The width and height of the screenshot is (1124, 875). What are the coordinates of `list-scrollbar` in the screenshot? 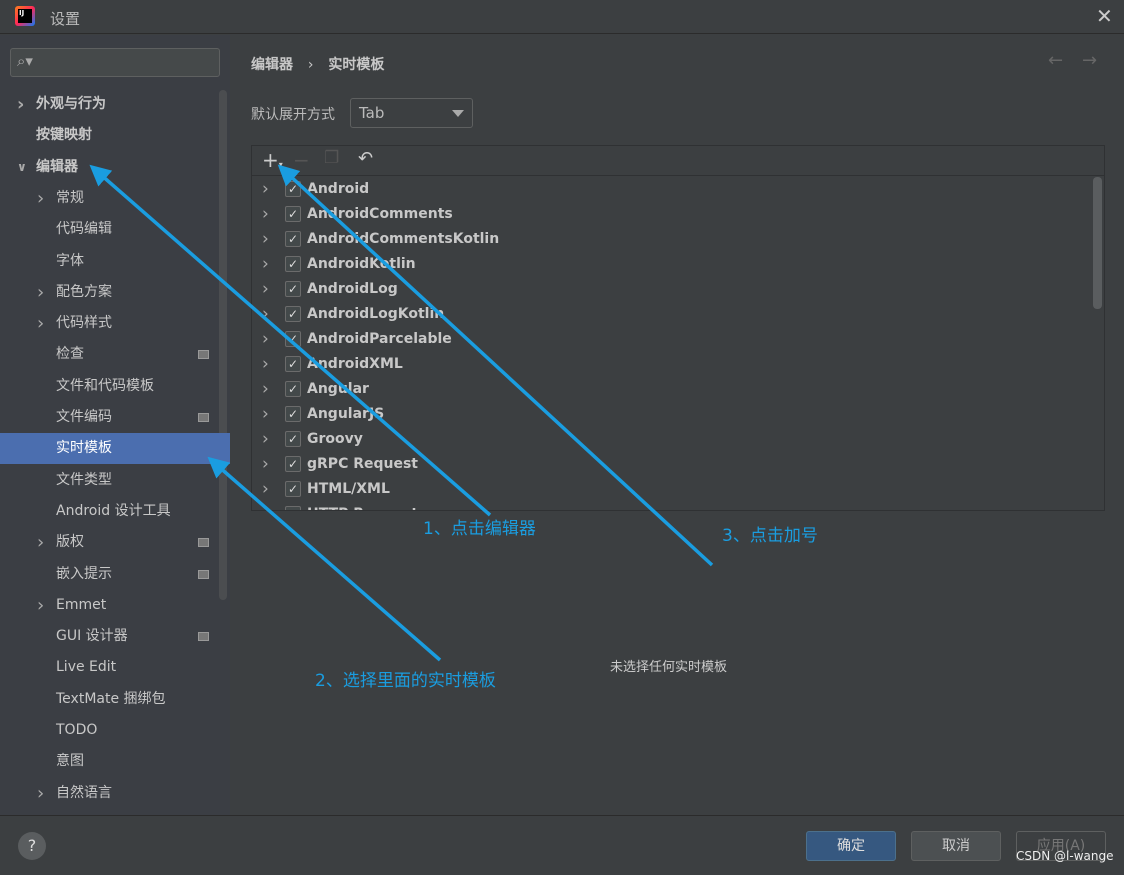 It's located at (1097, 243).